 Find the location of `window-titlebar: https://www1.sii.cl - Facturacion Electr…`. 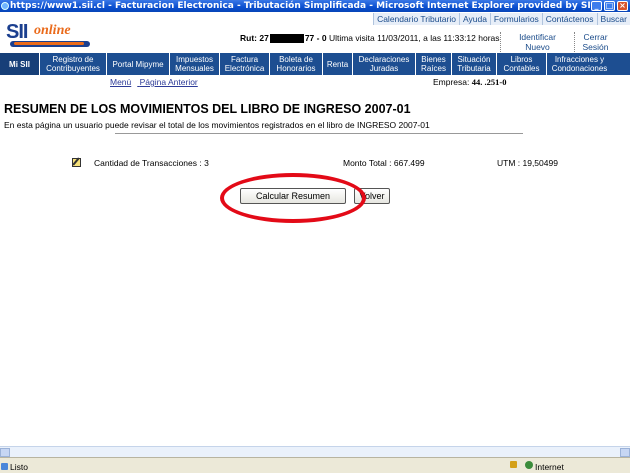

window-titlebar: https://www1.sii.cl - Facturacion Electr… is located at coordinates (315, 6).